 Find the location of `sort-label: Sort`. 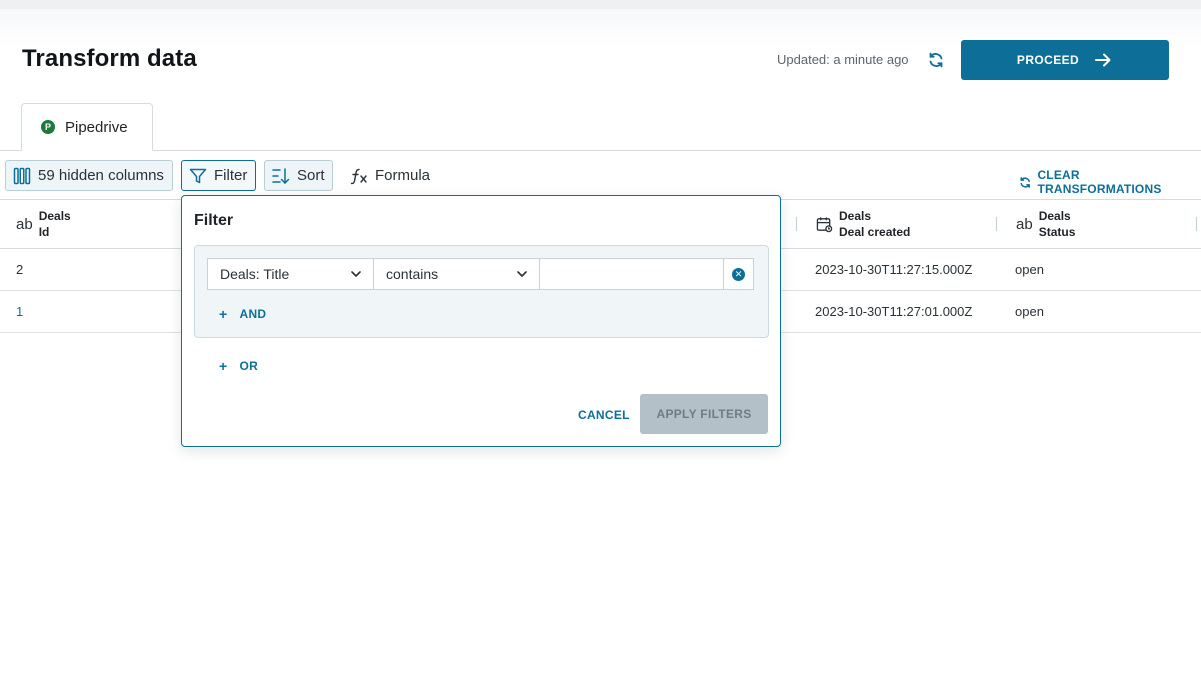

sort-label: Sort is located at coordinates (311, 175).